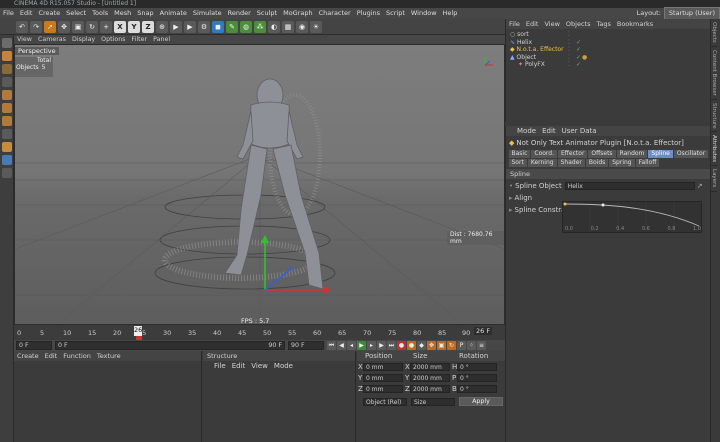  What do you see at coordinates (298, 13) in the screenshot?
I see `menu-item: MoGraph` at bounding box center [298, 13].